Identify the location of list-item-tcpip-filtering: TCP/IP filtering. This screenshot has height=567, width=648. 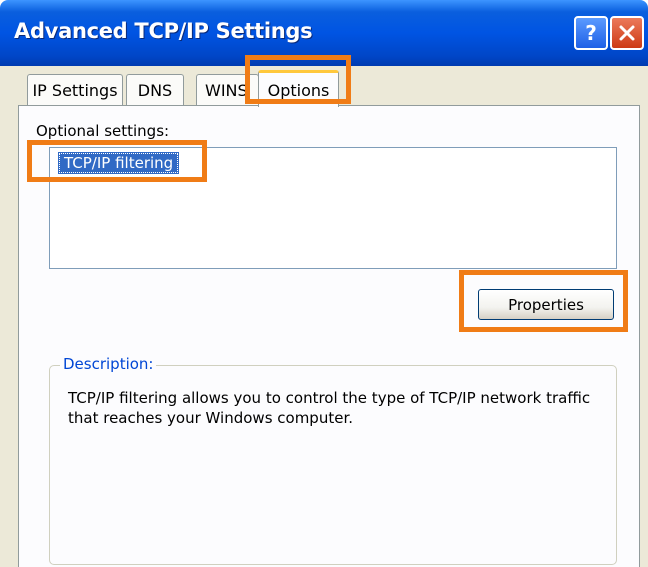
(119, 163).